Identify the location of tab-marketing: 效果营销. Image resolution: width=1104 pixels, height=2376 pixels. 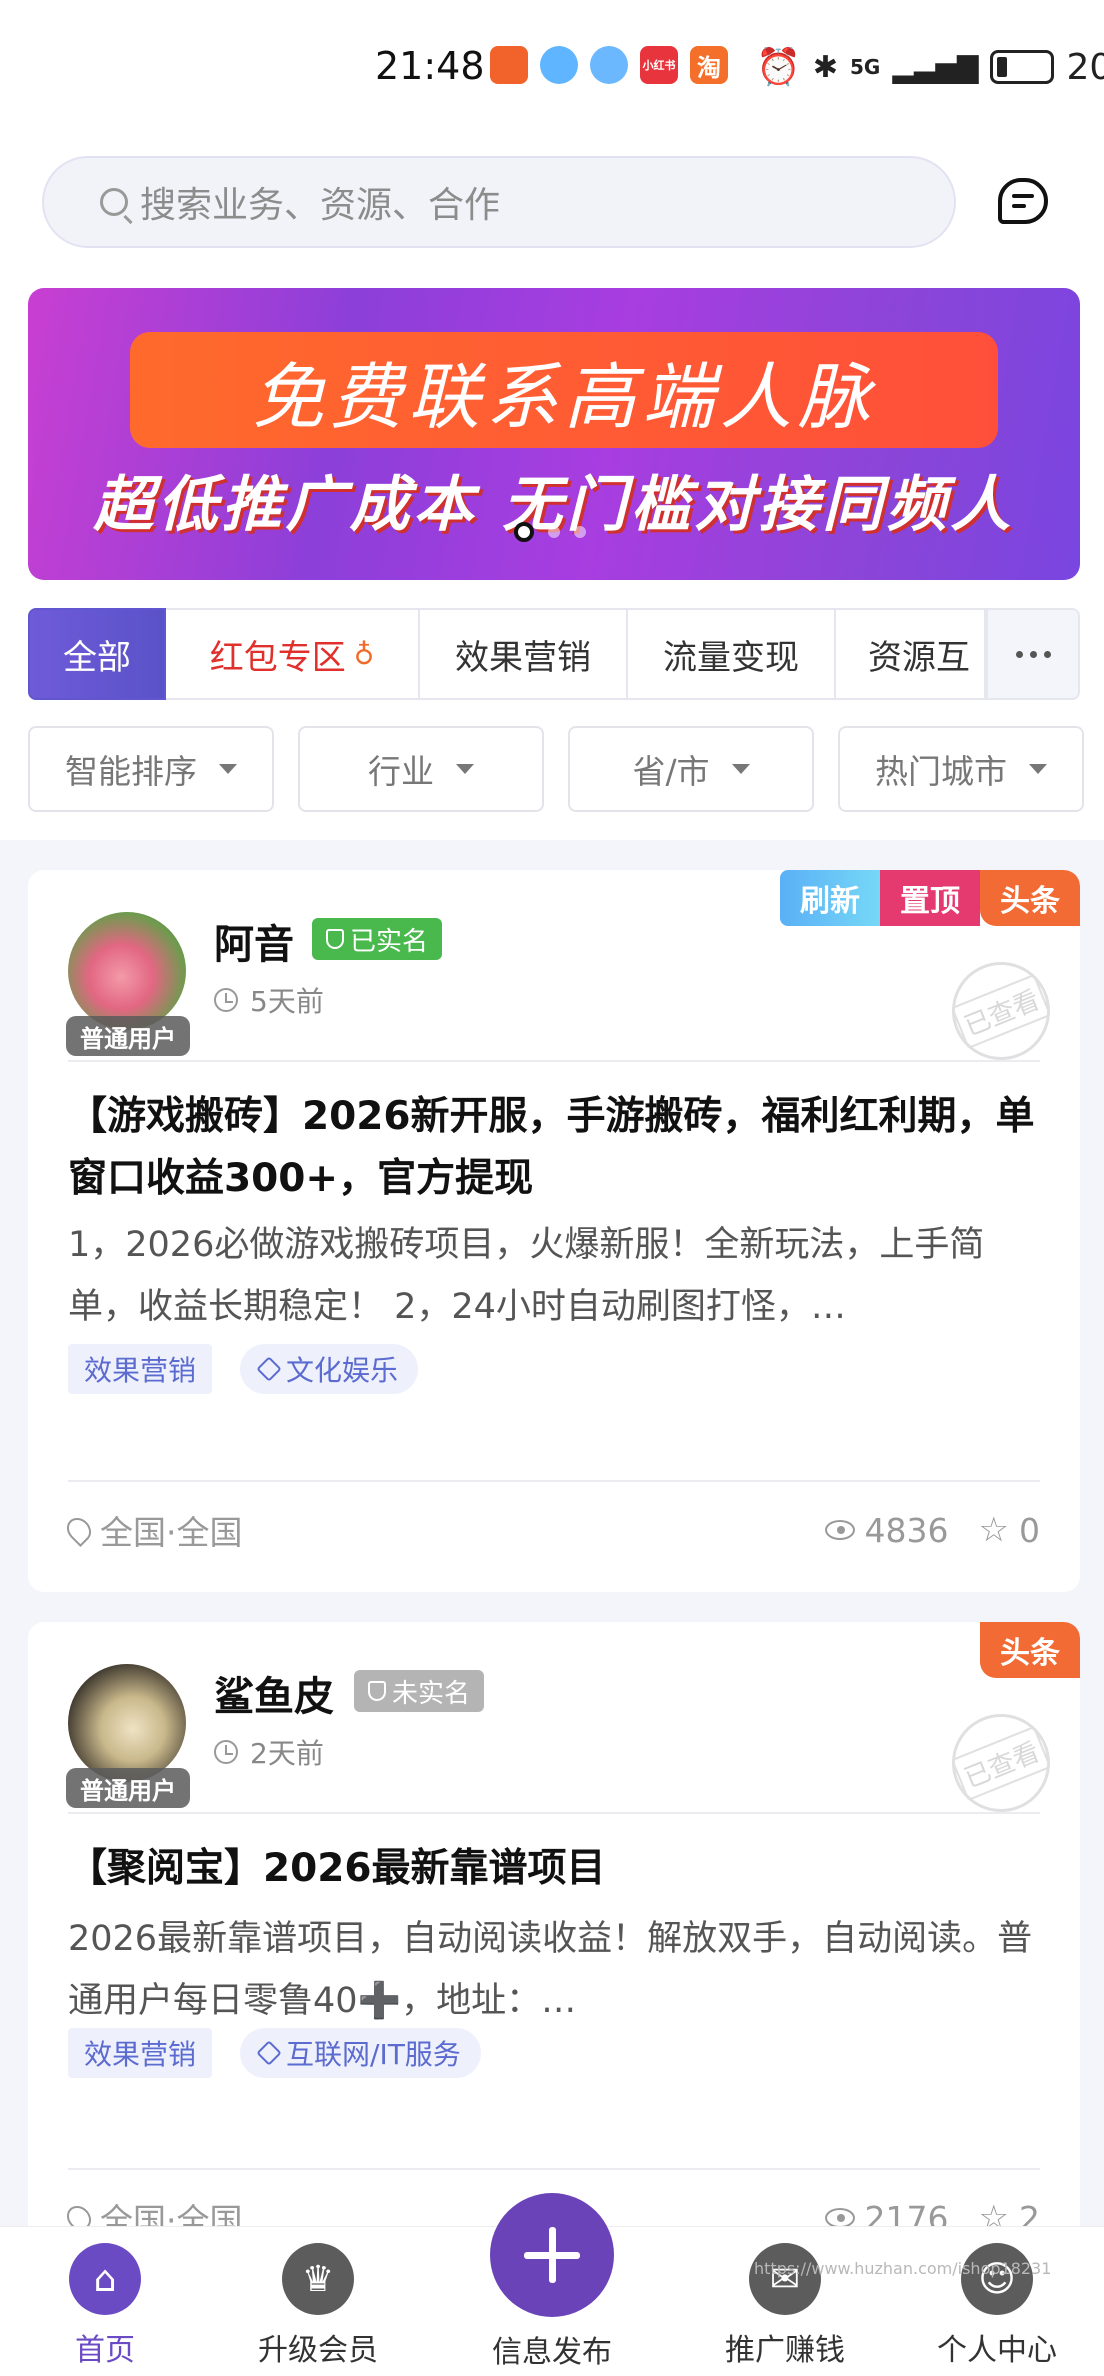
(524, 654).